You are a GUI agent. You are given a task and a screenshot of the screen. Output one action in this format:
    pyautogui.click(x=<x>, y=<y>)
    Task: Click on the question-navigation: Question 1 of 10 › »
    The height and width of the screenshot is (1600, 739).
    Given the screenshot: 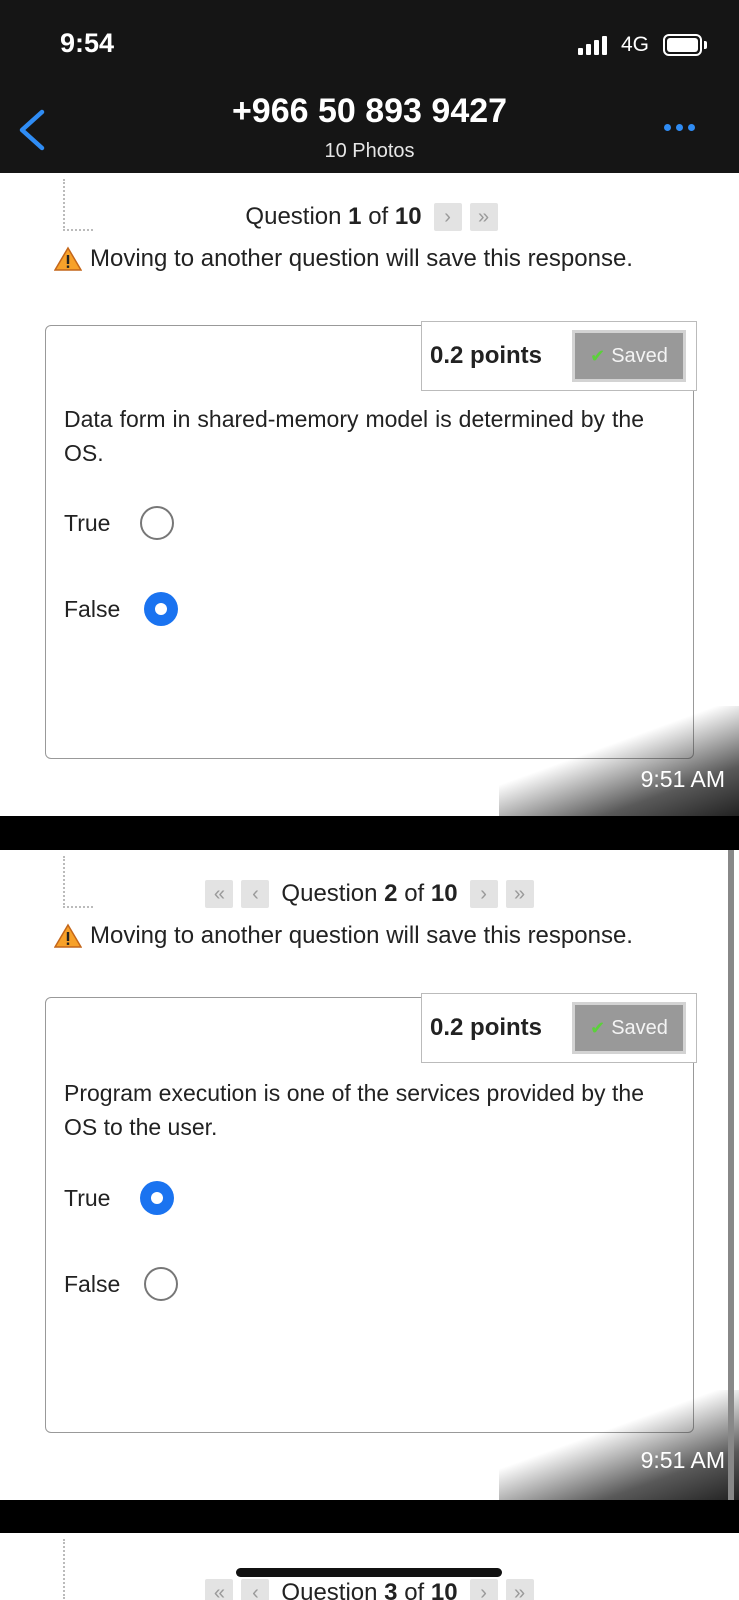 What is the action you would take?
    pyautogui.click(x=369, y=217)
    